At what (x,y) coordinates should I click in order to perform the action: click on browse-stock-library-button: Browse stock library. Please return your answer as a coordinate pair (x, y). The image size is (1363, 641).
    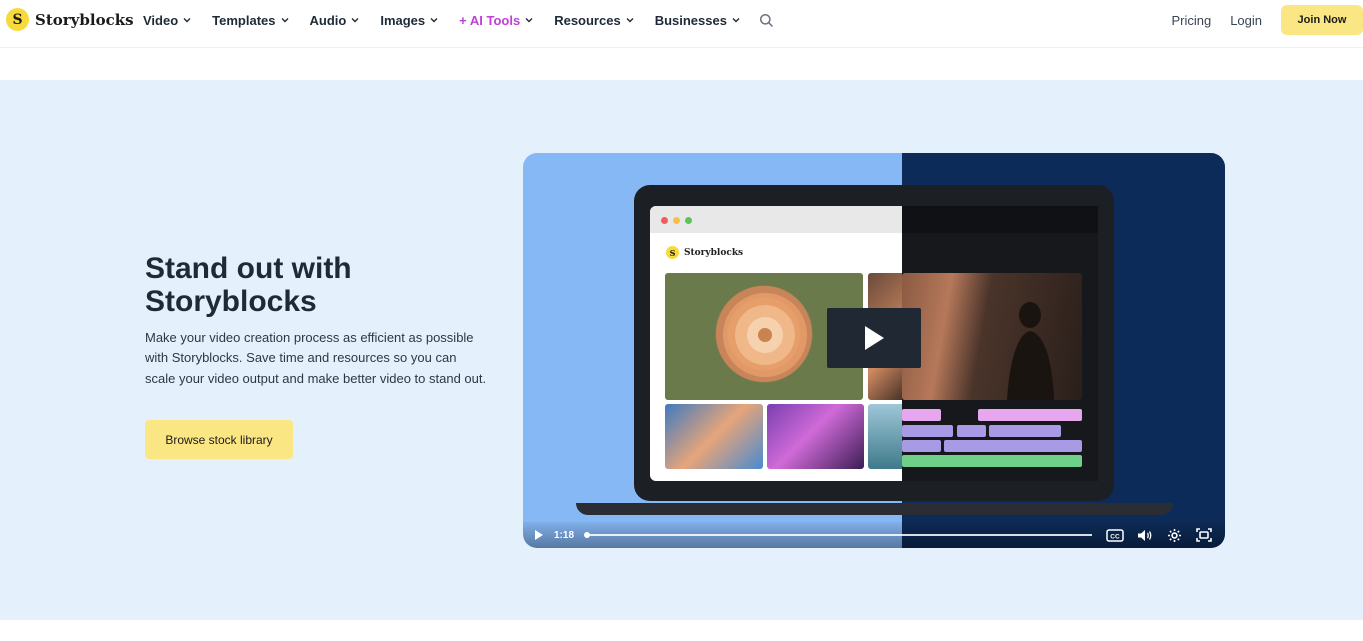
    Looking at the image, I should click on (219, 439).